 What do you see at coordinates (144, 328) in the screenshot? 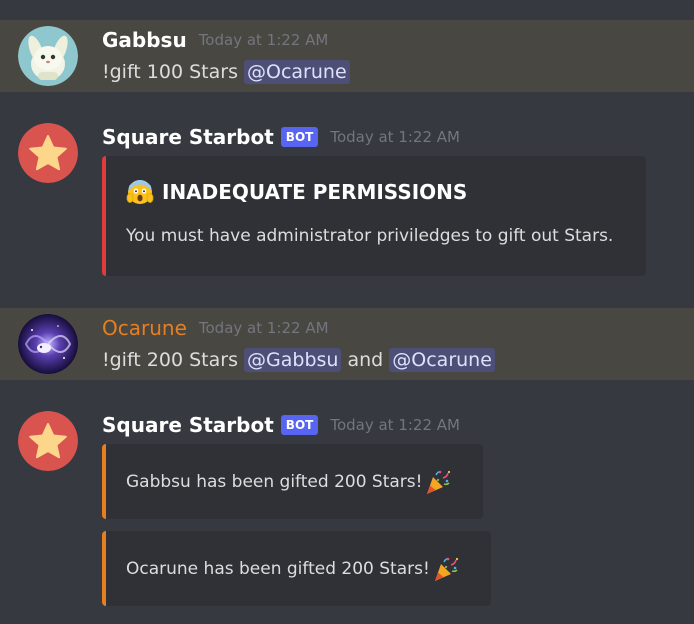
I see `username: Ocarune` at bounding box center [144, 328].